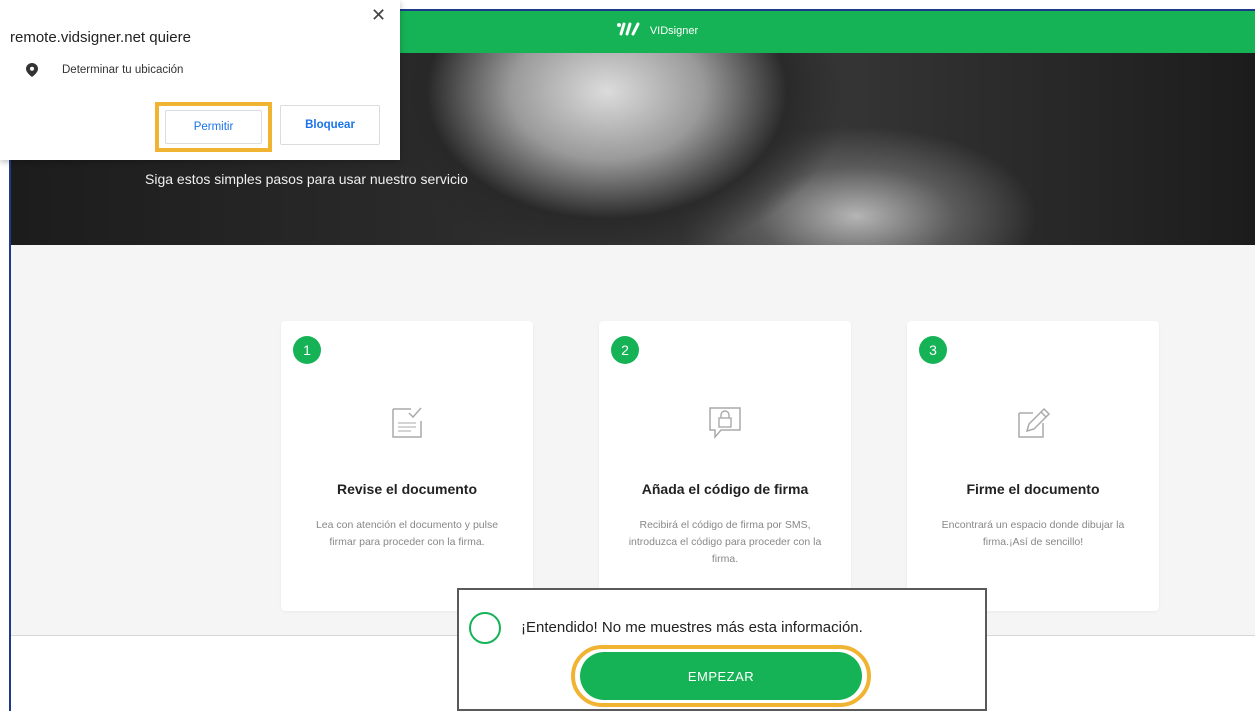 This screenshot has height=711, width=1255. Describe the element at coordinates (674, 31) in the screenshot. I see `brand-name: VIDsigner` at that location.